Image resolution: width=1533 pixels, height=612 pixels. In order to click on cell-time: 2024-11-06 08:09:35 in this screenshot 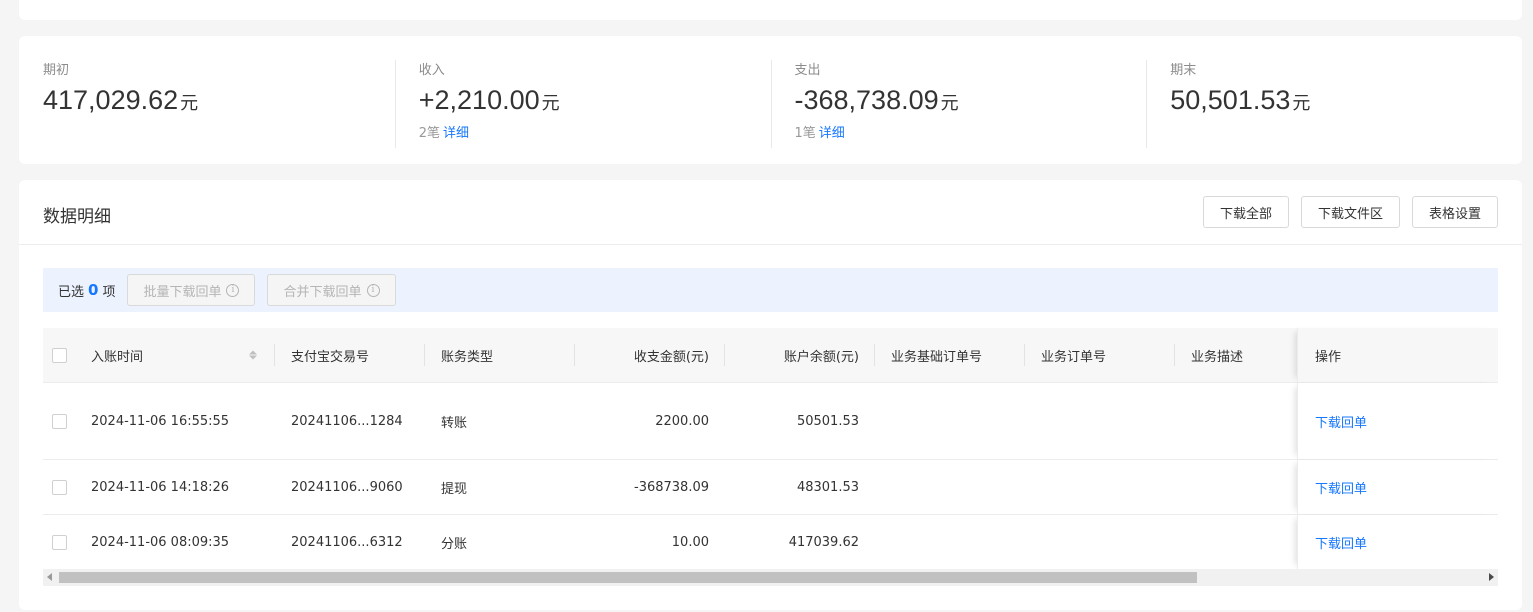, I will do `click(160, 542)`.